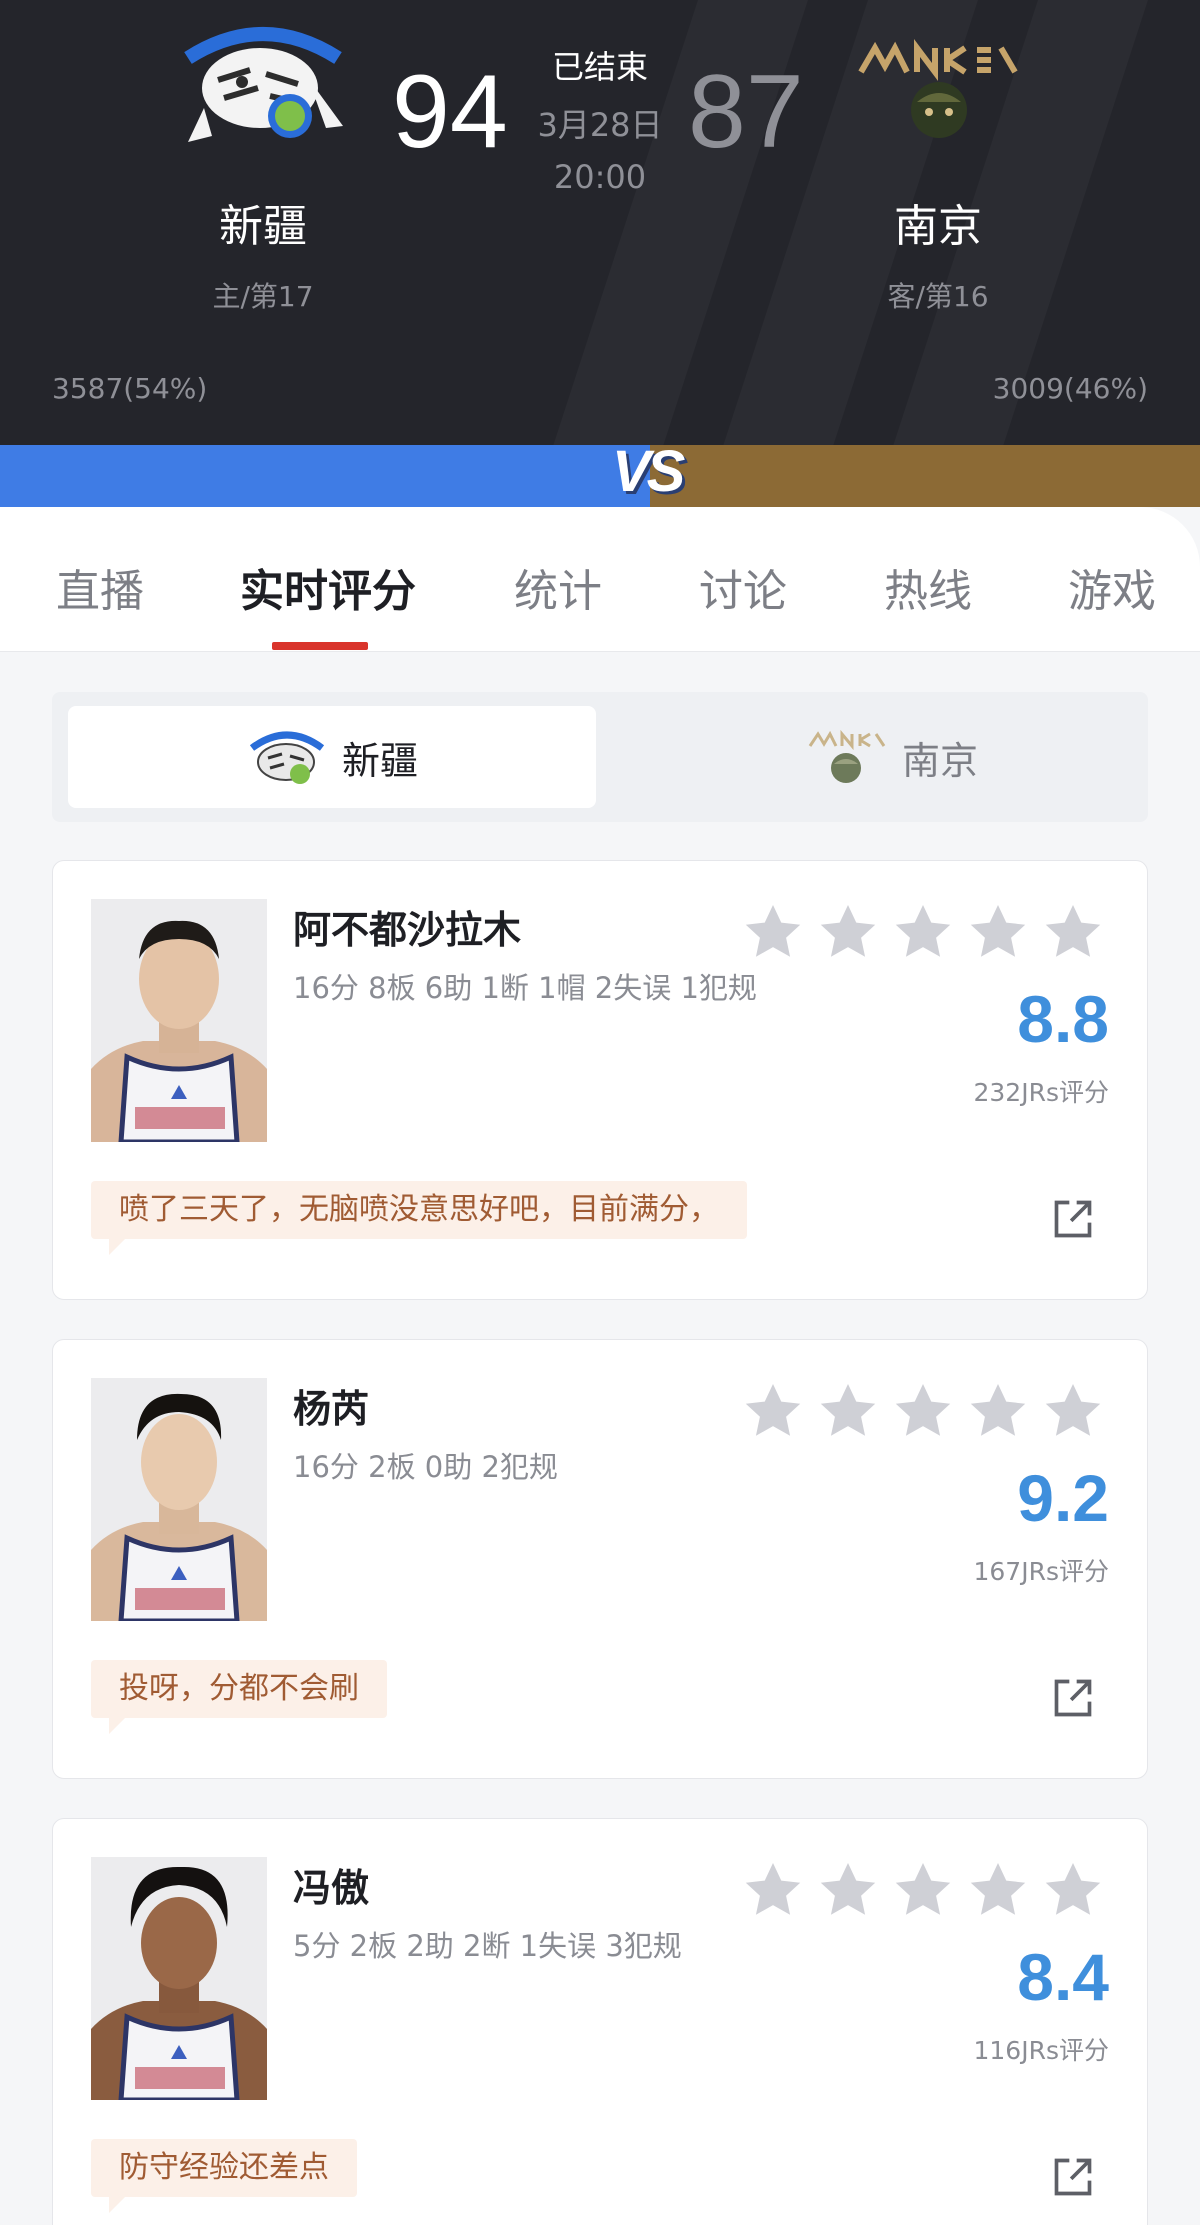 Image resolution: width=1200 pixels, height=2225 pixels. Describe the element at coordinates (600, 757) in the screenshot. I see `team-toggle: 新疆 南京` at that location.